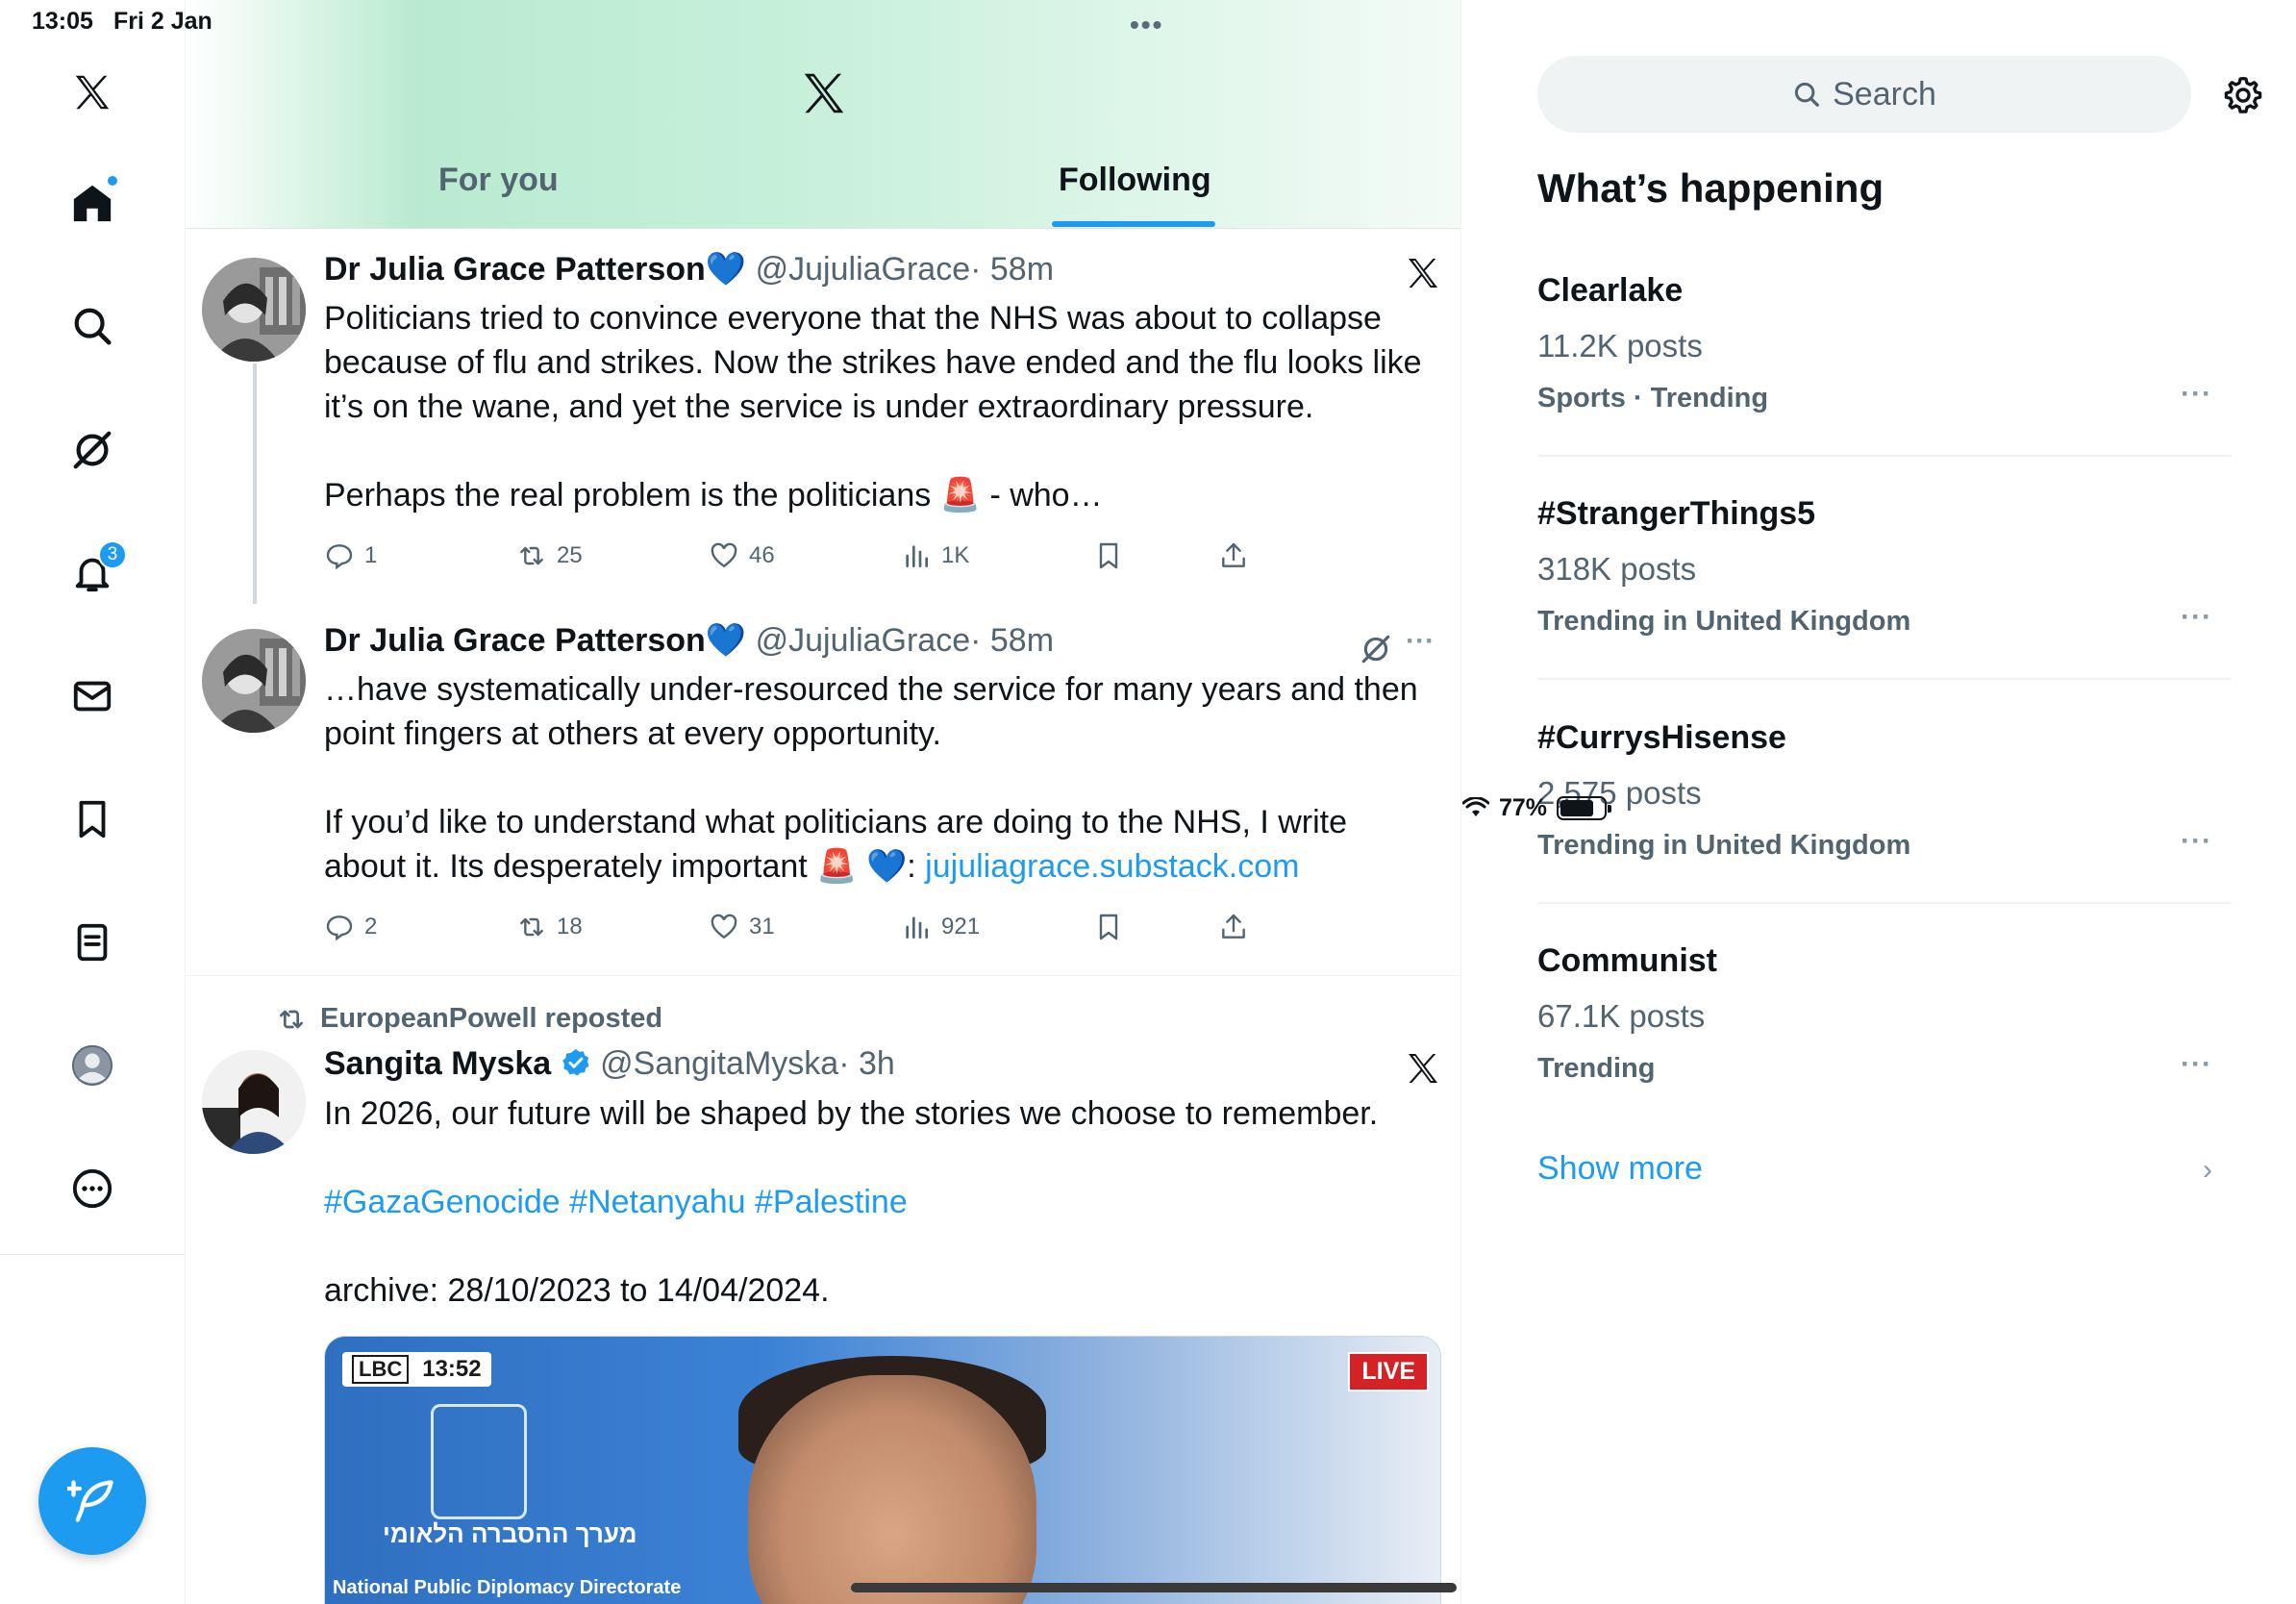 Image resolution: width=2296 pixels, height=1604 pixels. Describe the element at coordinates (510, 1533) in the screenshot. I see `caption-hebrew: מערך ההסברה הלאומי` at that location.